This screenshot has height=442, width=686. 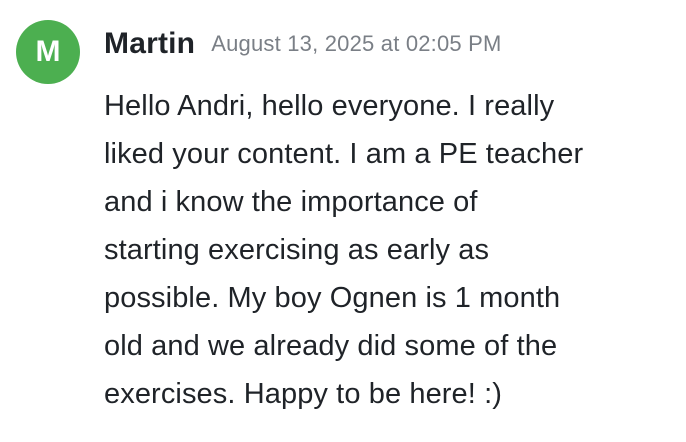 I want to click on author-name: Martin, so click(x=149, y=44).